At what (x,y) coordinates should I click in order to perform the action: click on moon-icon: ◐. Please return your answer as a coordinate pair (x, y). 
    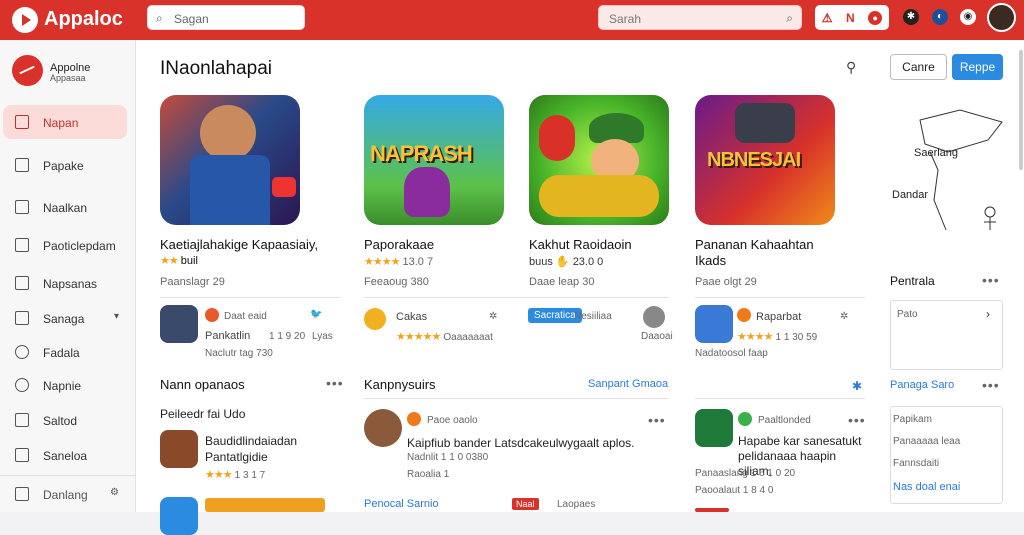
    Looking at the image, I should click on (940, 17).